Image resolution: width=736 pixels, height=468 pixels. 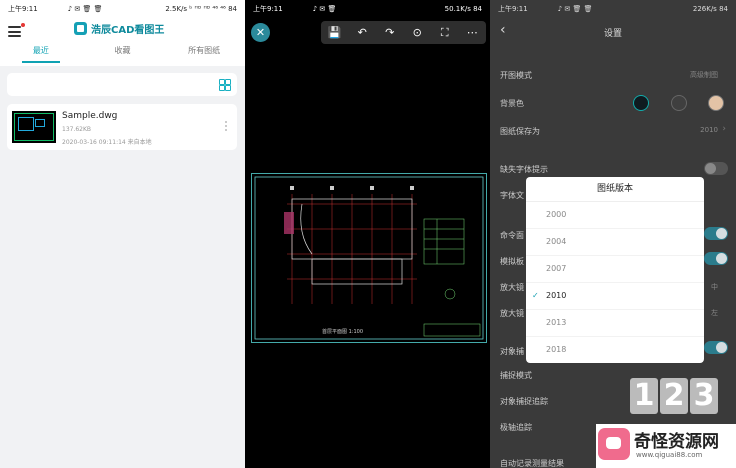 What do you see at coordinates (674, 396) in the screenshot?
I see `watermark-digit: 2` at bounding box center [674, 396].